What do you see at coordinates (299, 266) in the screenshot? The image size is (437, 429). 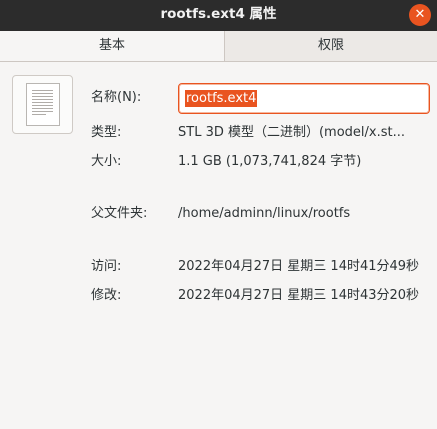 I see `accessed-value: 2022年04月27日 星期三 14时41分49秒` at bounding box center [299, 266].